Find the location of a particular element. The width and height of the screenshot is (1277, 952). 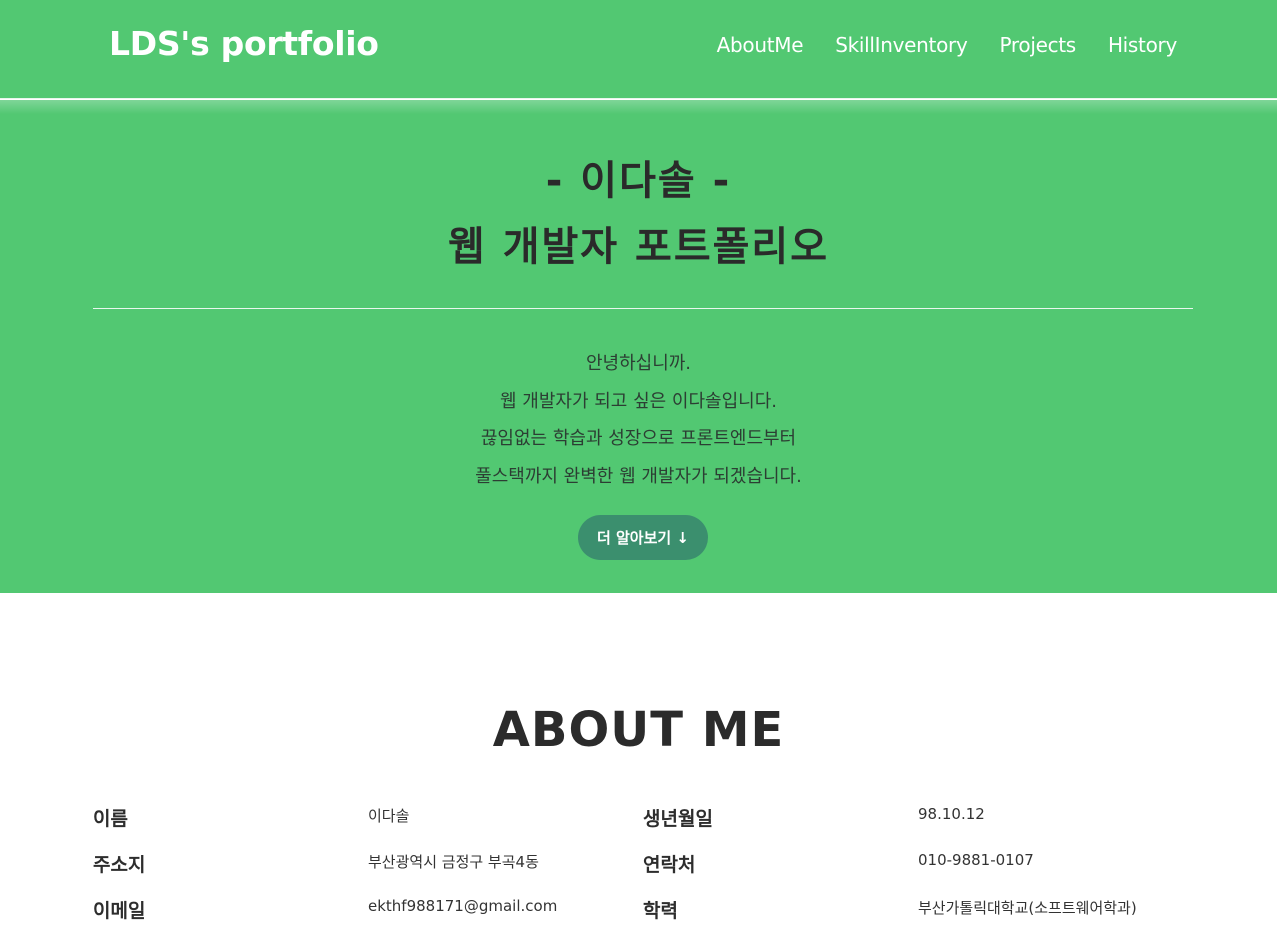

hero-title-name: - 이다솔 - is located at coordinates (638, 181).